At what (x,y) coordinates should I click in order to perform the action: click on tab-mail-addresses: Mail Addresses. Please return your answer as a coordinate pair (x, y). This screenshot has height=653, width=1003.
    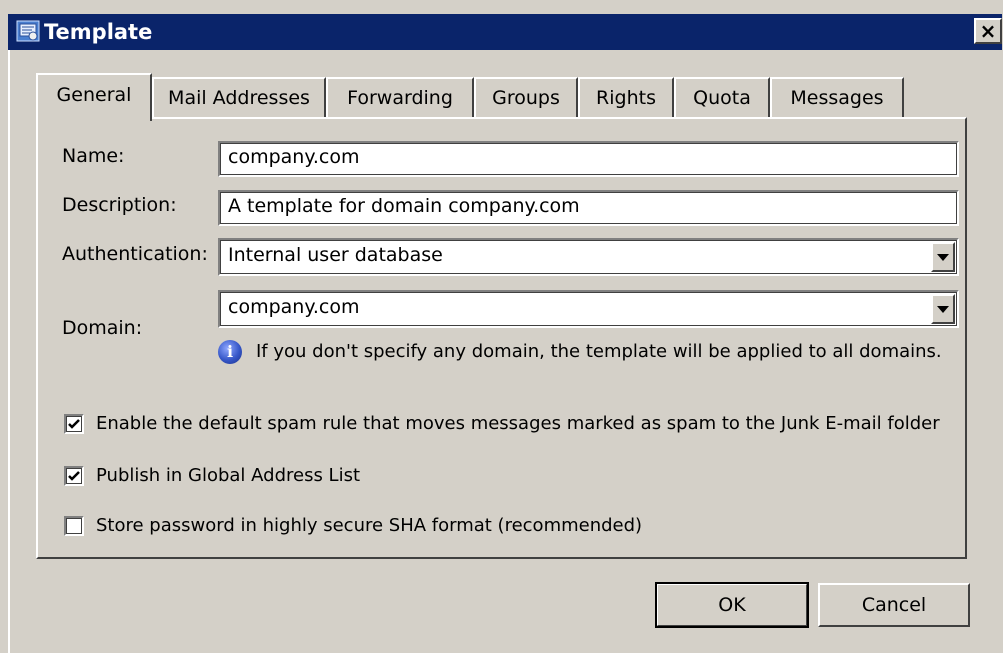
    Looking at the image, I should click on (239, 97).